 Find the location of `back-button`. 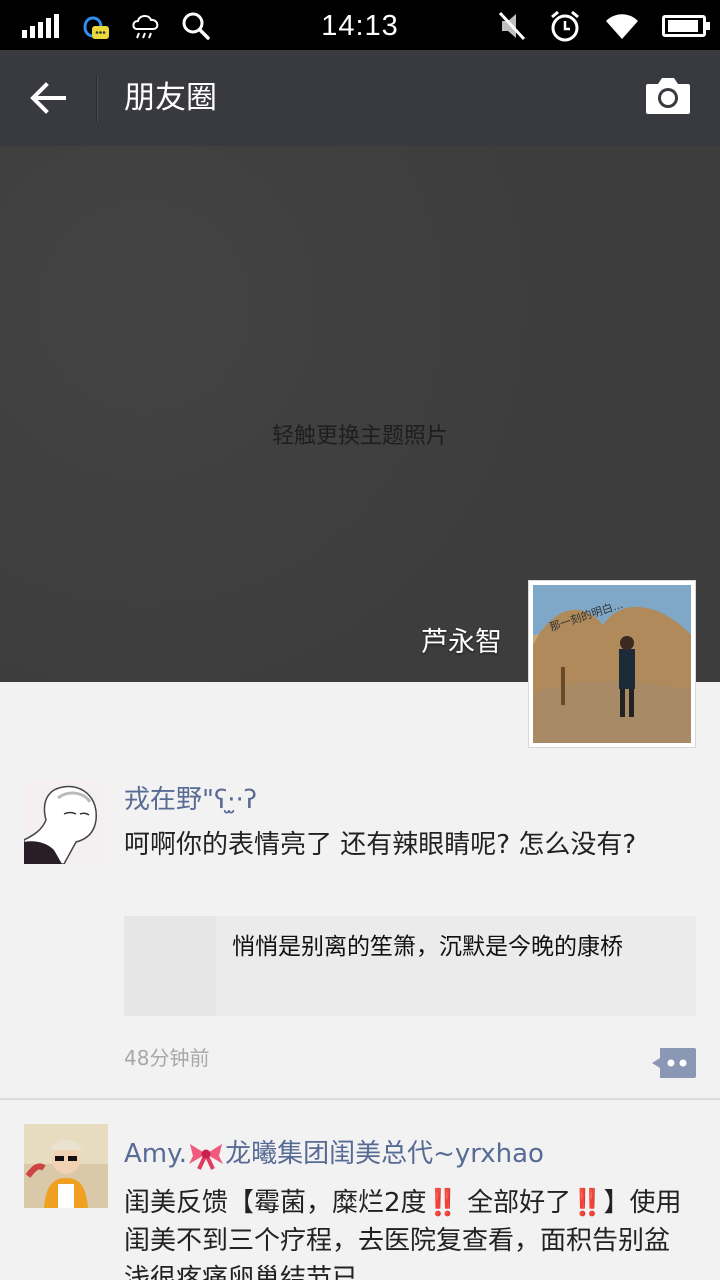

back-button is located at coordinates (48, 98).